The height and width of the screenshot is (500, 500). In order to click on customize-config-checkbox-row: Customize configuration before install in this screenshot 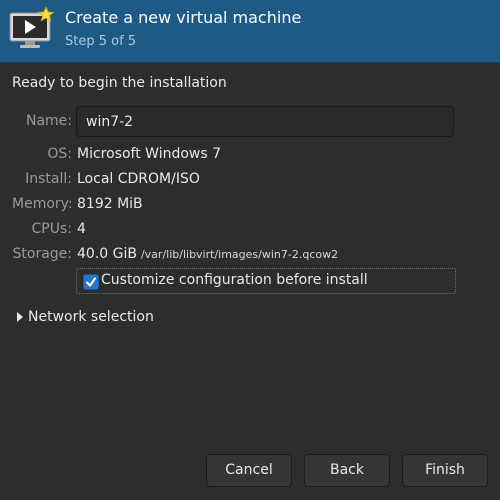, I will do `click(266, 281)`.